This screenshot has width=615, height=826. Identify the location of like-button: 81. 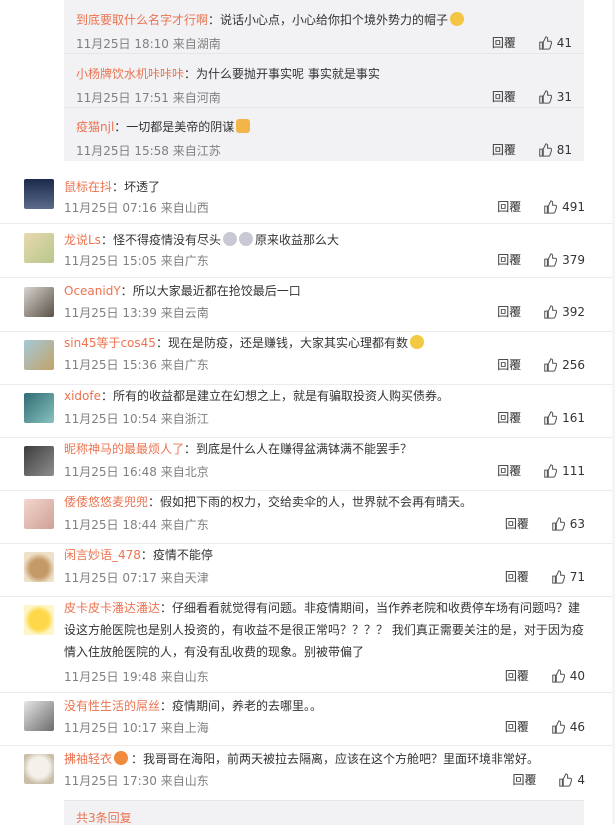
(555, 150).